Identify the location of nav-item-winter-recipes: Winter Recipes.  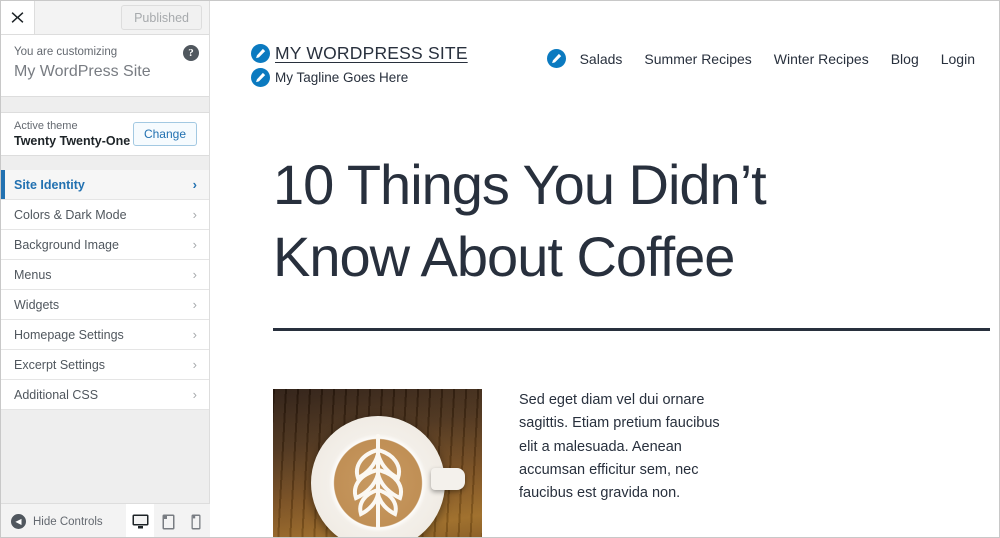
(821, 59).